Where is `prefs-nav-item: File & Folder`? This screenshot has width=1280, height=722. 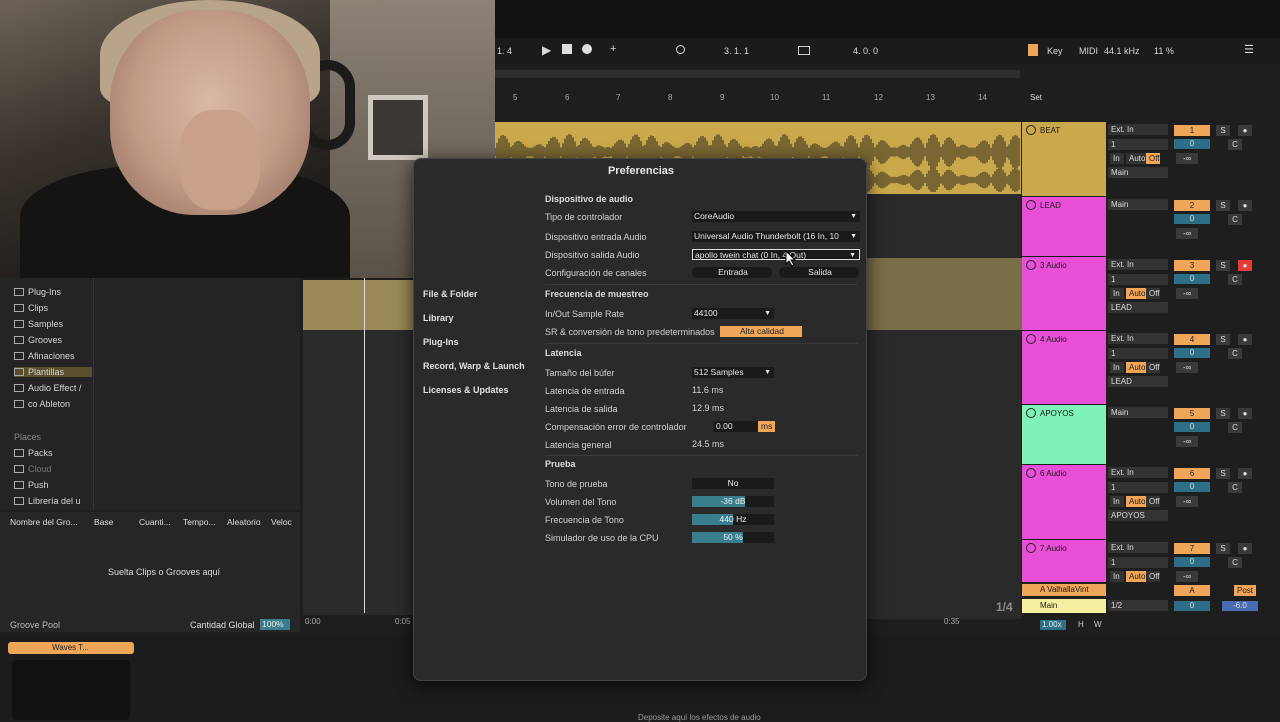 prefs-nav-item: File & Folder is located at coordinates (450, 294).